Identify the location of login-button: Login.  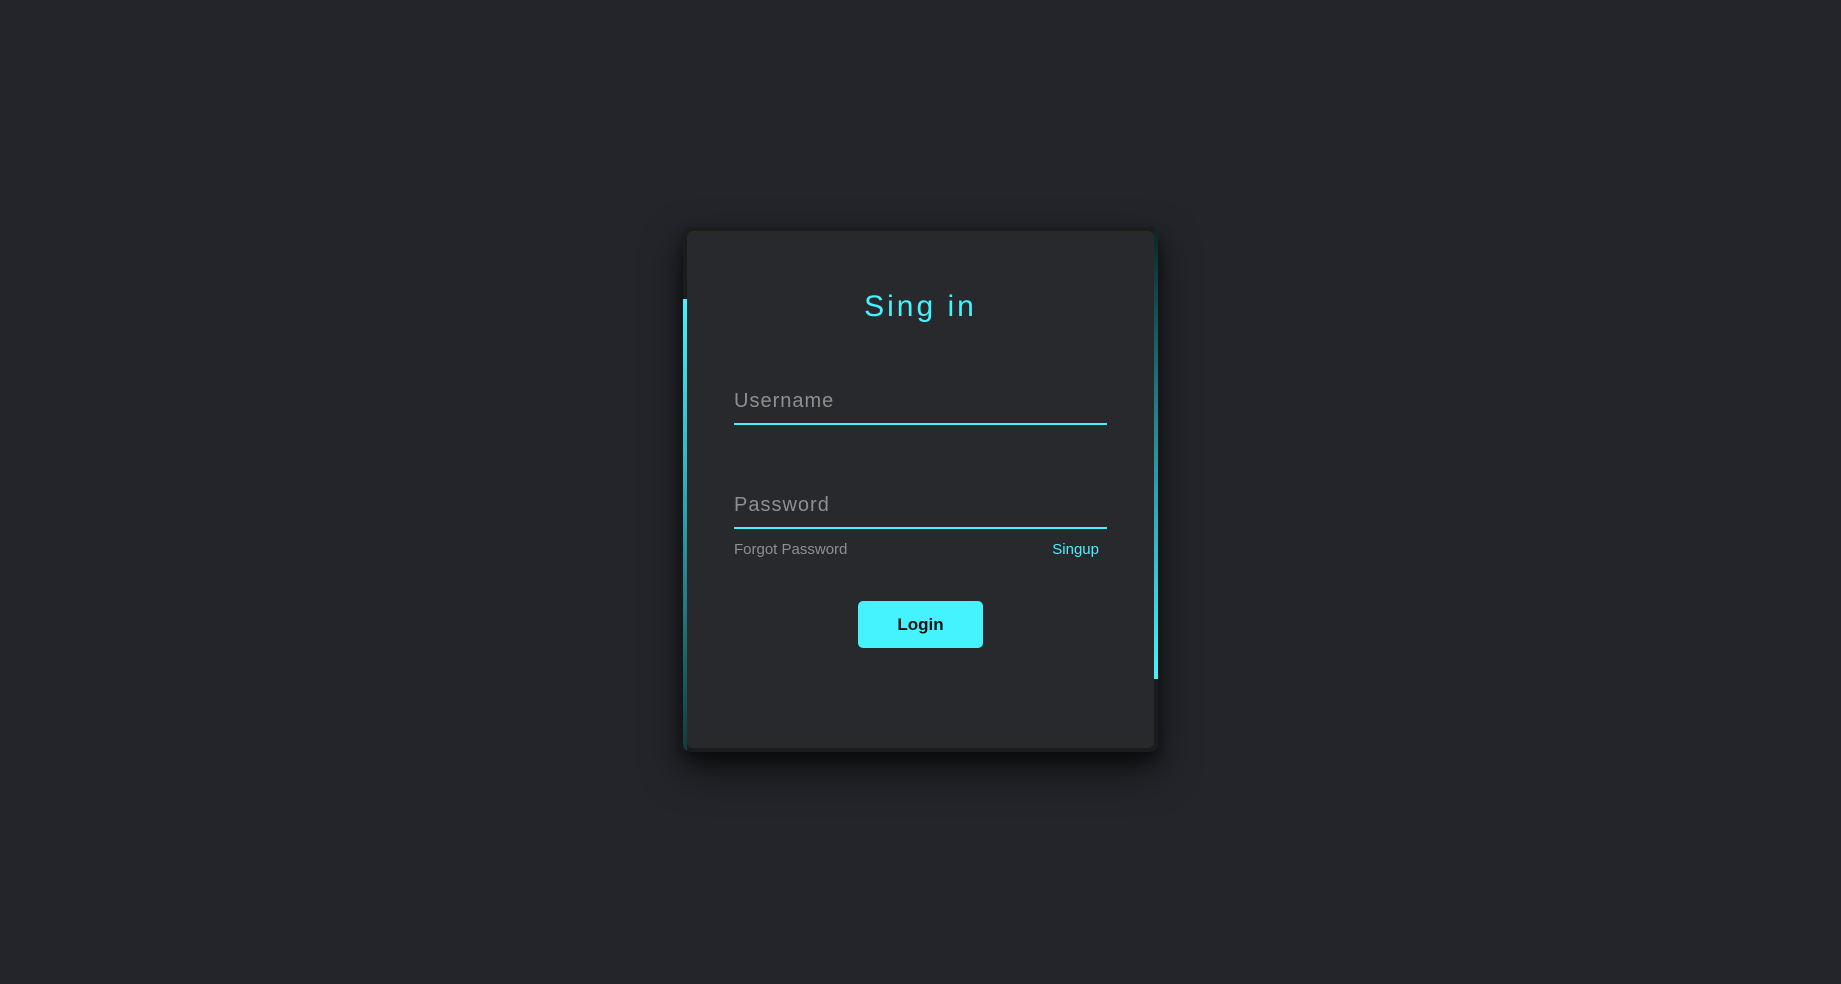
(920, 624).